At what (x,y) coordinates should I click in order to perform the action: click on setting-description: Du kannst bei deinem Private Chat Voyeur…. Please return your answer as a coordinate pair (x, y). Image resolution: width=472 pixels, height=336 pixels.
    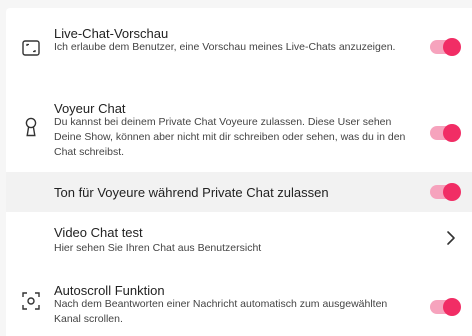
    Looking at the image, I should click on (230, 137).